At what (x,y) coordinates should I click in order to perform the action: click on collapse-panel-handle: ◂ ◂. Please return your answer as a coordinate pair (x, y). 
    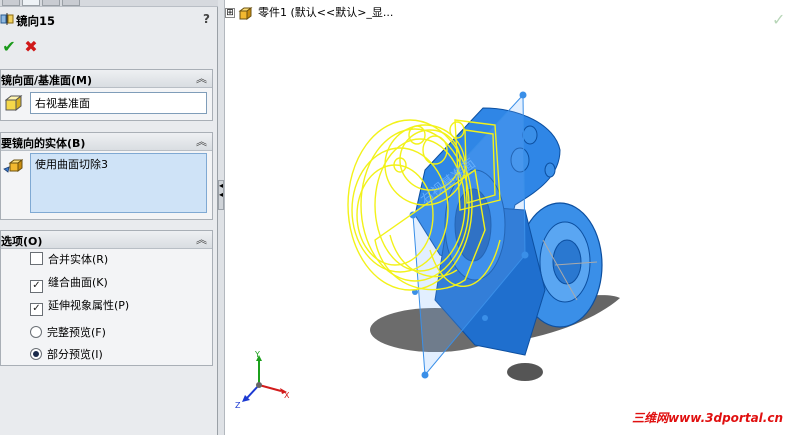
    Looking at the image, I should click on (221, 195).